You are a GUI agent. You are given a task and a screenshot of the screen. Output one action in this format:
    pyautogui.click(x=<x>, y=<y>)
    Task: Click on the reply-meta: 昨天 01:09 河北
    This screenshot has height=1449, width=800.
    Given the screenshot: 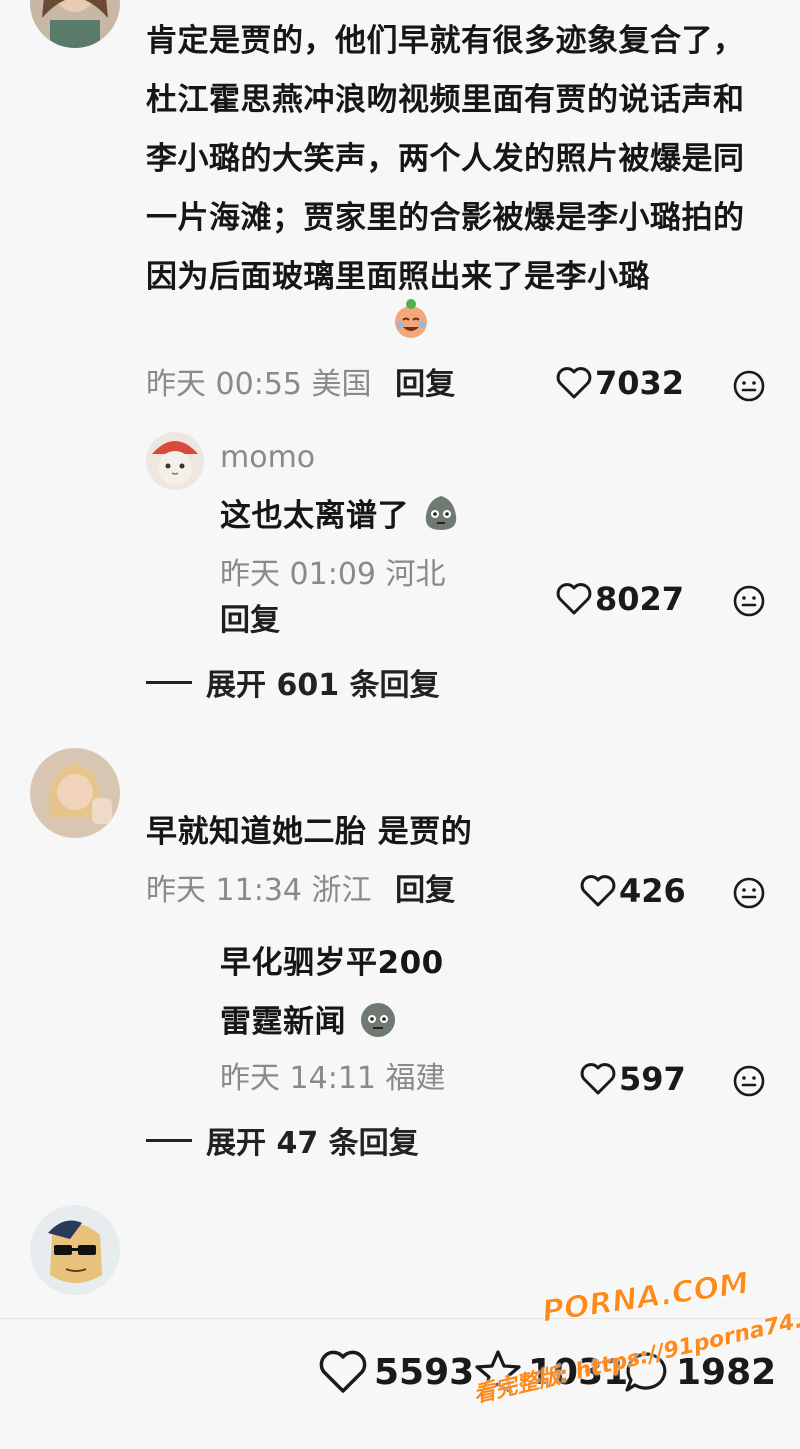 What is the action you would take?
    pyautogui.click(x=333, y=575)
    